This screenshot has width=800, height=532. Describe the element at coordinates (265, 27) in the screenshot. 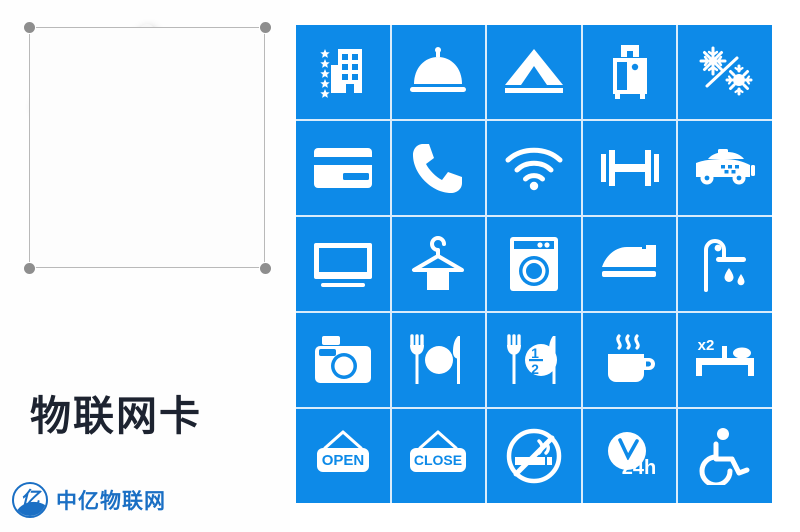

I see `resize-handle-top-right` at that location.